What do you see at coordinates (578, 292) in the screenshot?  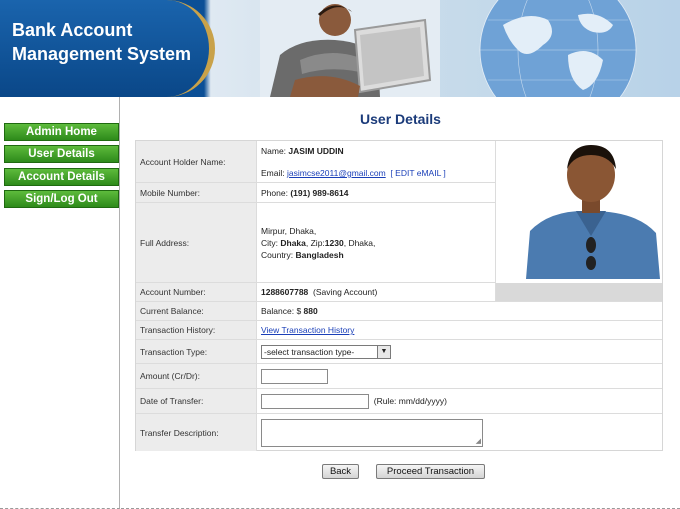 I see `gray-filler-cell` at bounding box center [578, 292].